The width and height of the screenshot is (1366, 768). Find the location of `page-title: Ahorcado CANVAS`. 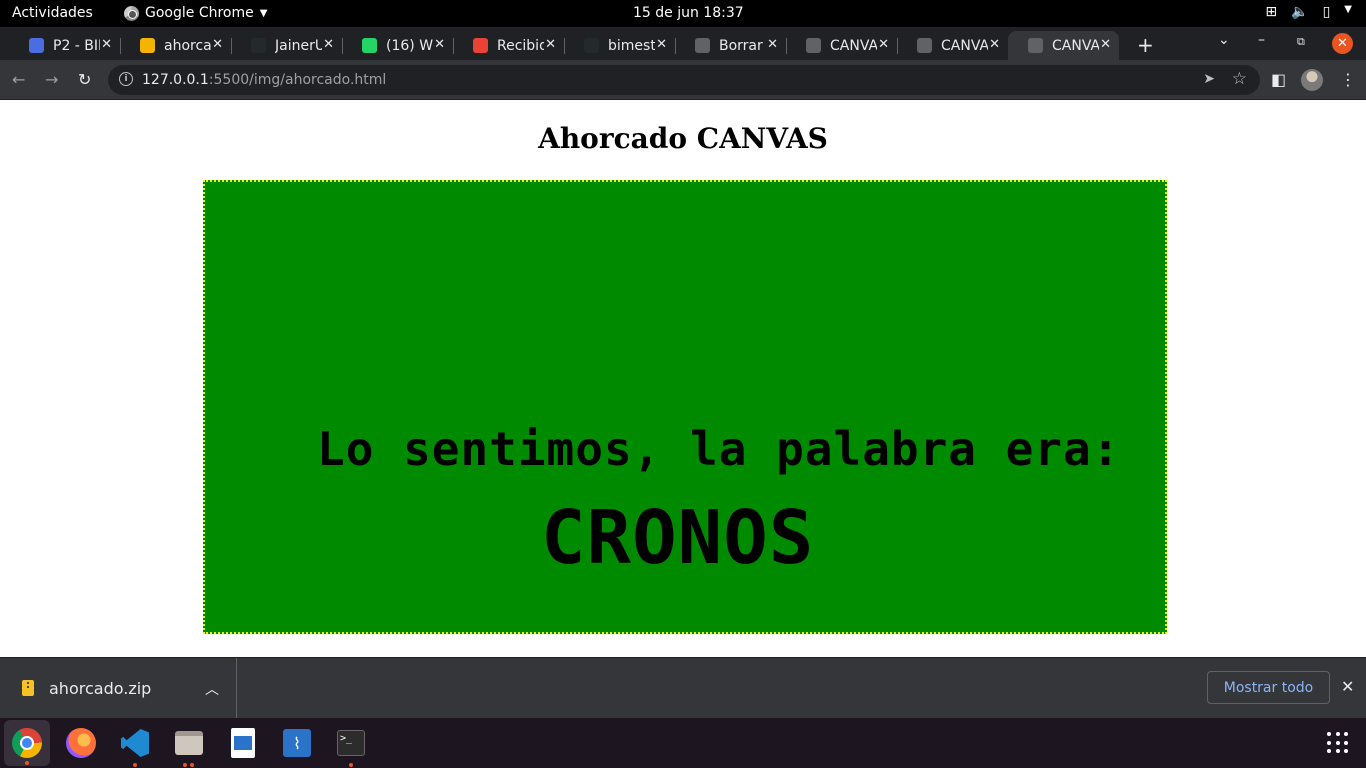

page-title: Ahorcado CANVAS is located at coordinates (683, 138).